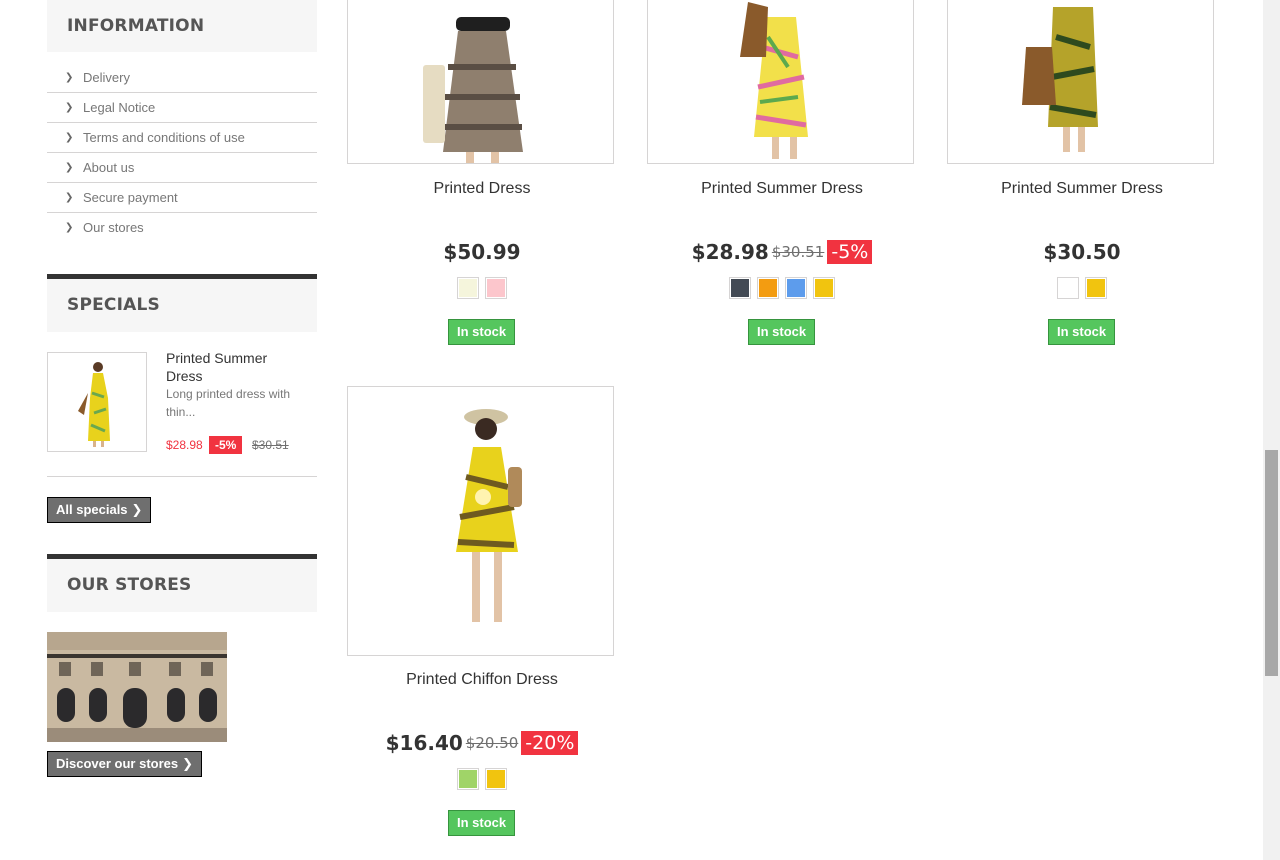 Image resolution: width=1280 pixels, height=860 pixels. What do you see at coordinates (182, 227) in the screenshot?
I see `info-link-our-stores: ❯ Our stores` at bounding box center [182, 227].